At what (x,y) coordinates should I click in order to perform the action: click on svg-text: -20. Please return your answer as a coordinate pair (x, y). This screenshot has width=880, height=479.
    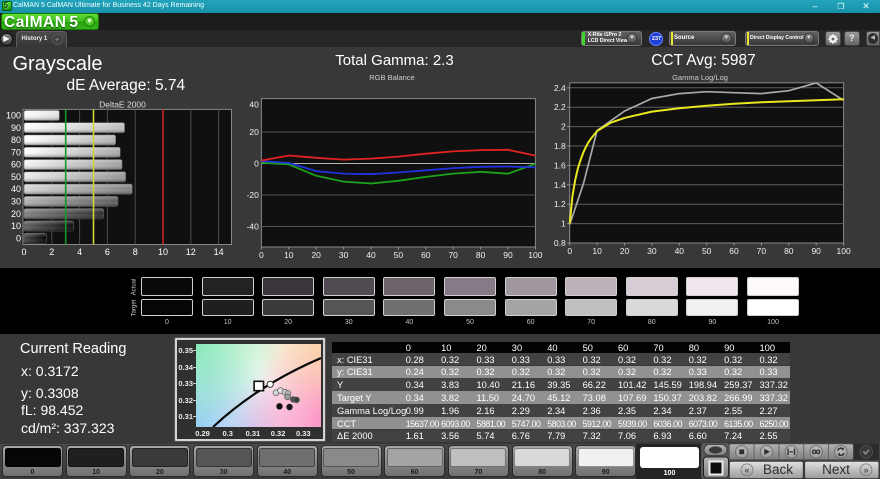
    Looking at the image, I should click on (253, 195).